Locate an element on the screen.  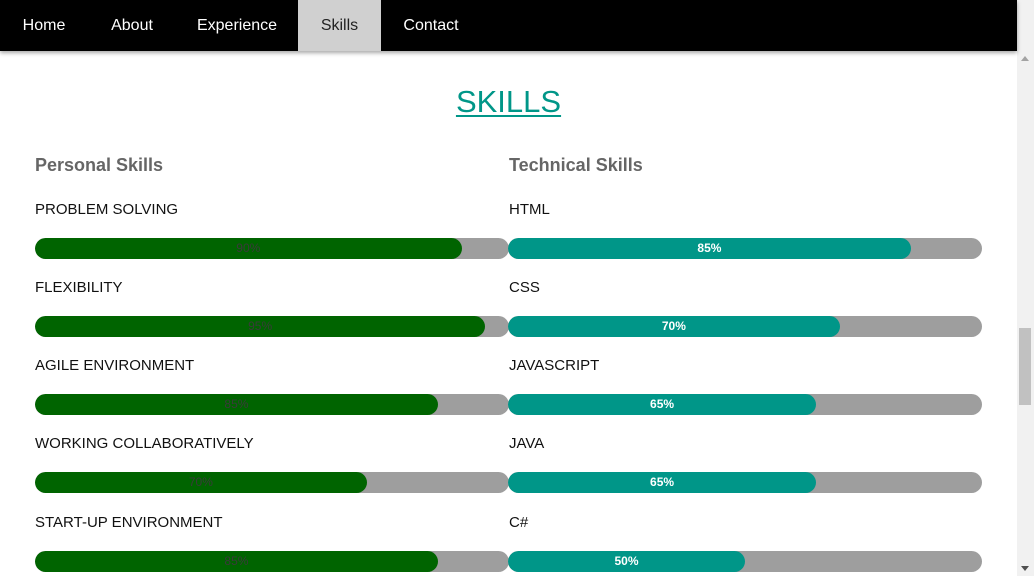
technical-skill-fill: 70% is located at coordinates (674, 326).